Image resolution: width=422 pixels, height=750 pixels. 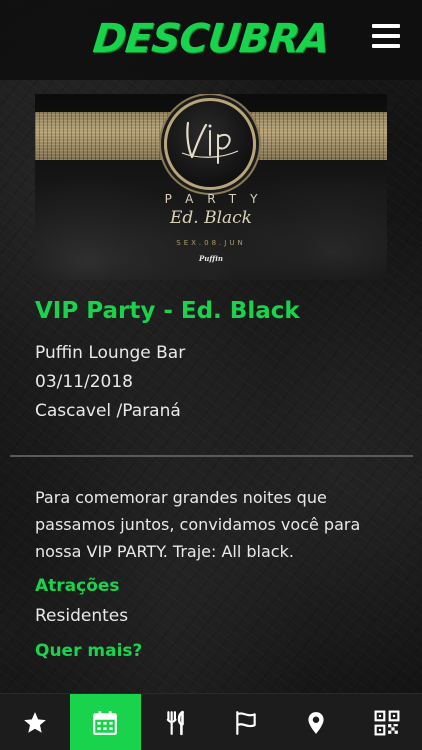 I want to click on banner-date-text: SEX.08.JUN, so click(x=211, y=243).